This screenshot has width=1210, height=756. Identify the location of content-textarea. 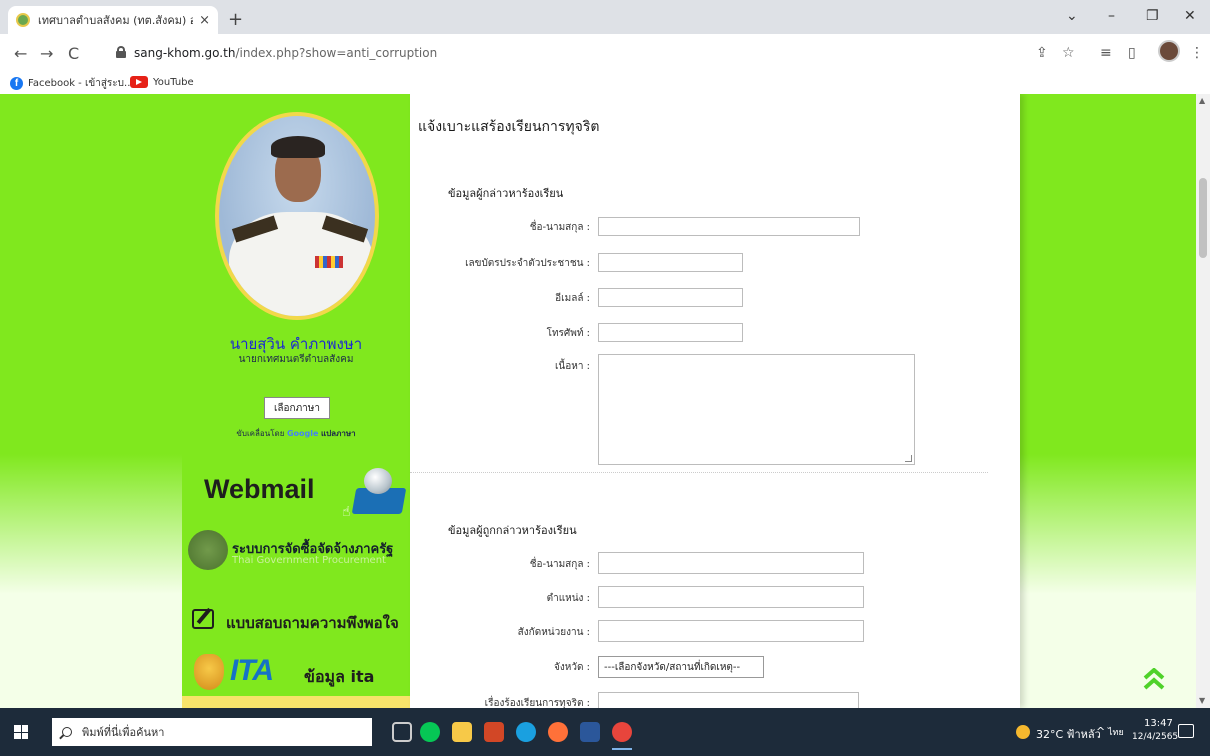
(756, 409).